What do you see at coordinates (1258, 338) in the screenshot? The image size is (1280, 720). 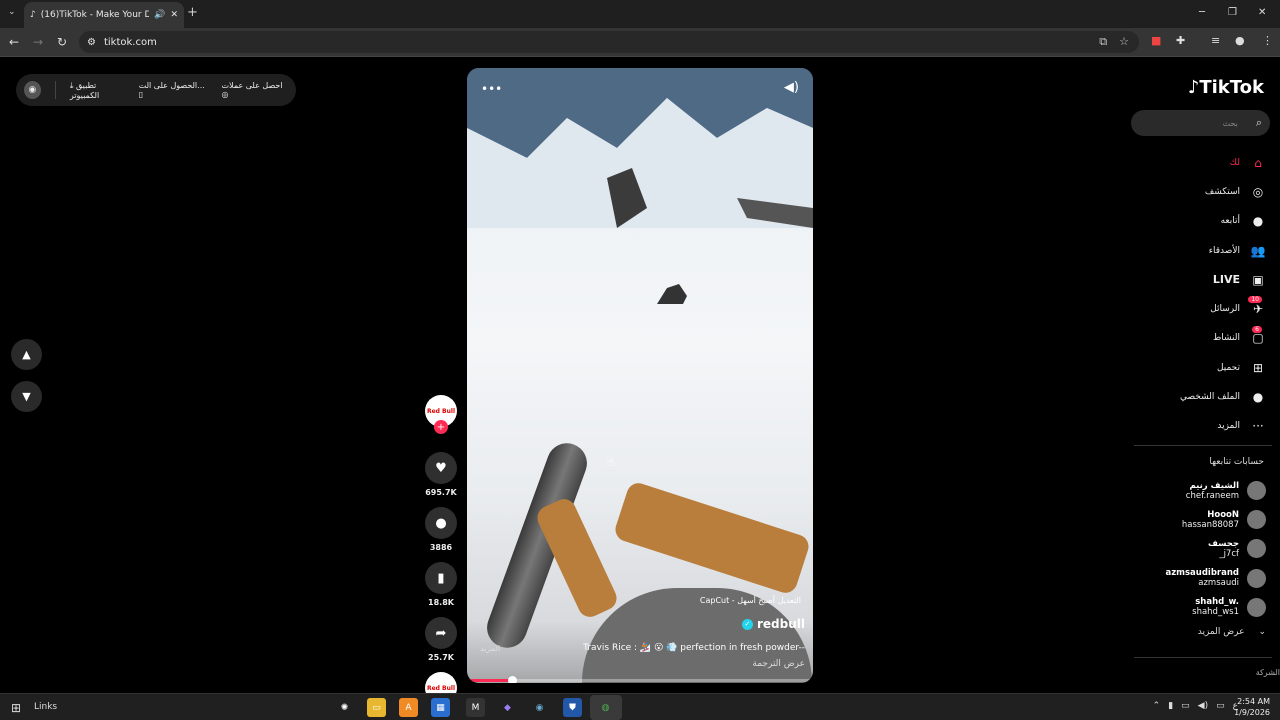 I see `activity-icon: ▢` at bounding box center [1258, 338].